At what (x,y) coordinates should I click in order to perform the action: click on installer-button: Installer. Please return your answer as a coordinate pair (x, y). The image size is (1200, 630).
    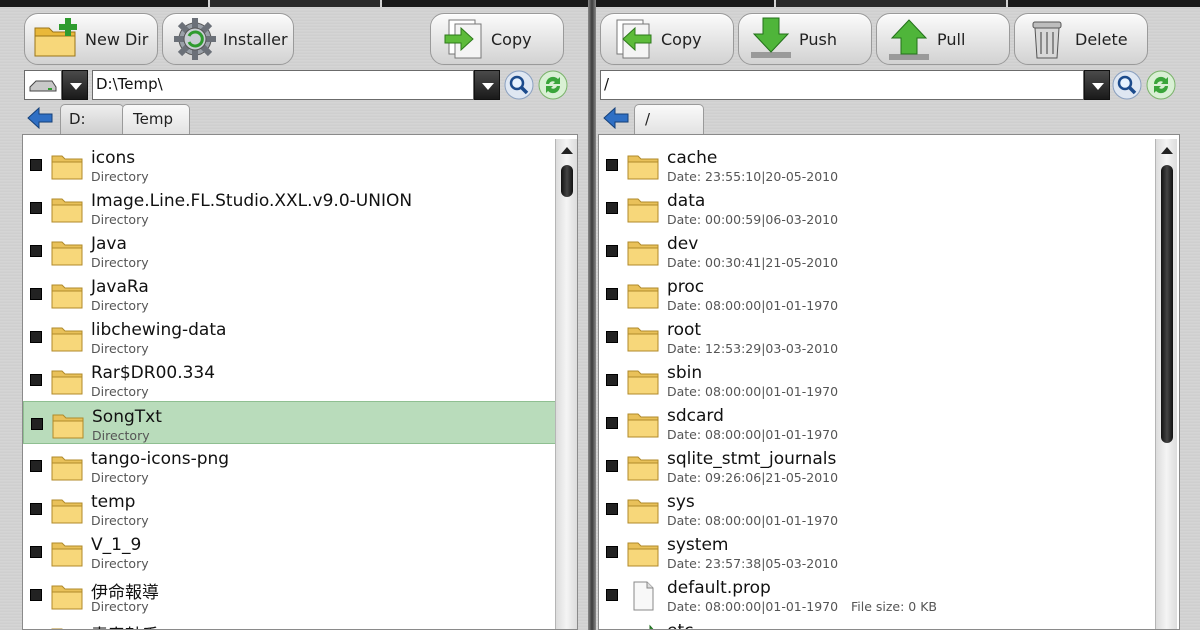
    Looking at the image, I should click on (228, 39).